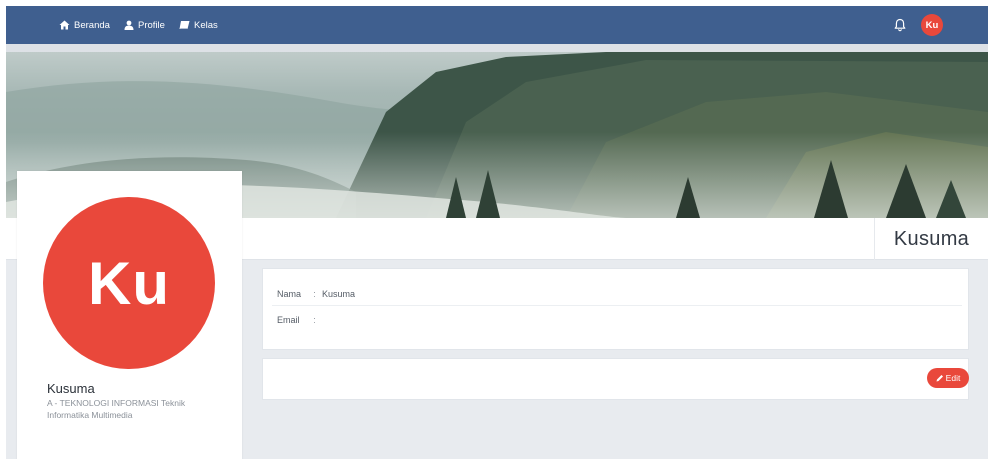 Image resolution: width=988 pixels, height=459 pixels. I want to click on navbar-divider, so click(497, 48).